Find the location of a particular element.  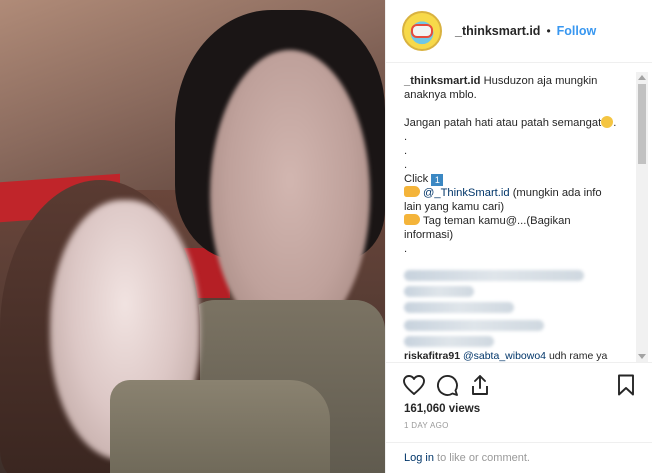

scroll-thumb is located at coordinates (642, 124).